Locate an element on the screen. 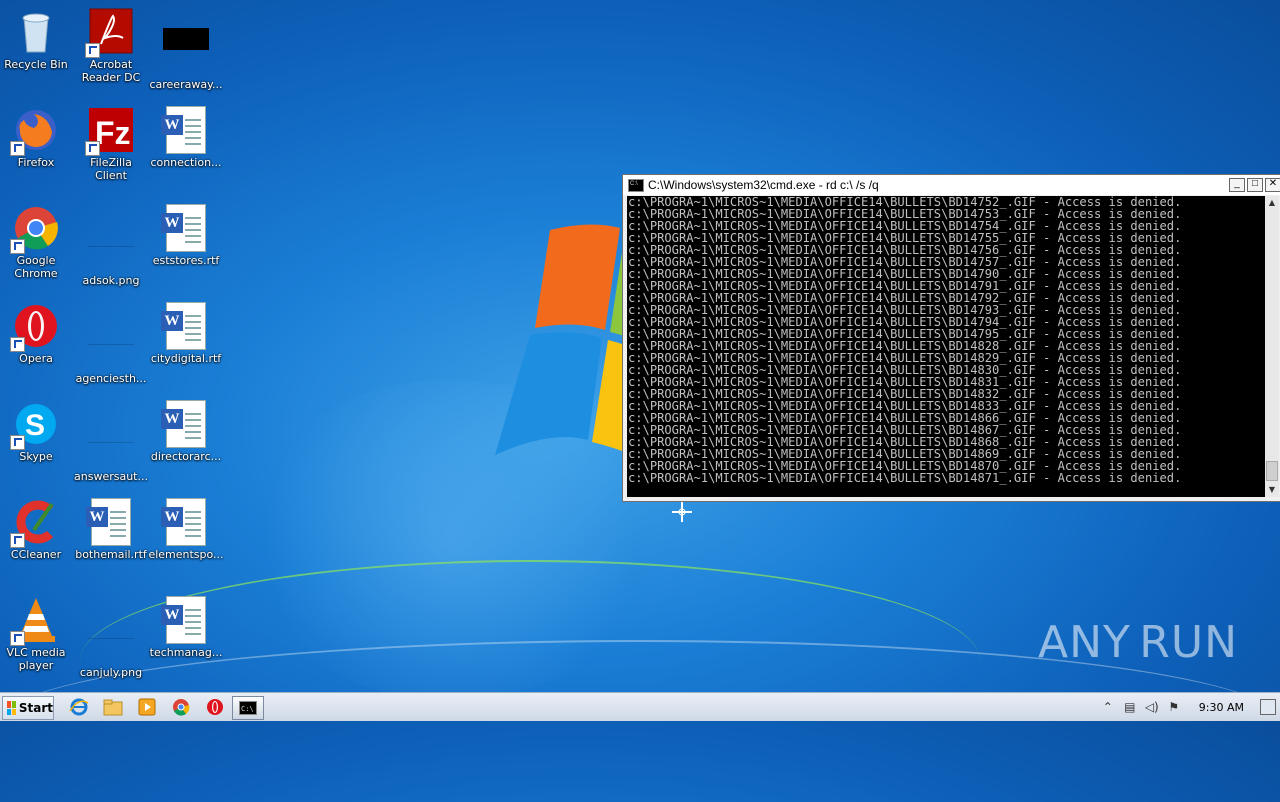 This screenshot has width=1280, height=802. media-player-icon is located at coordinates (147, 707).